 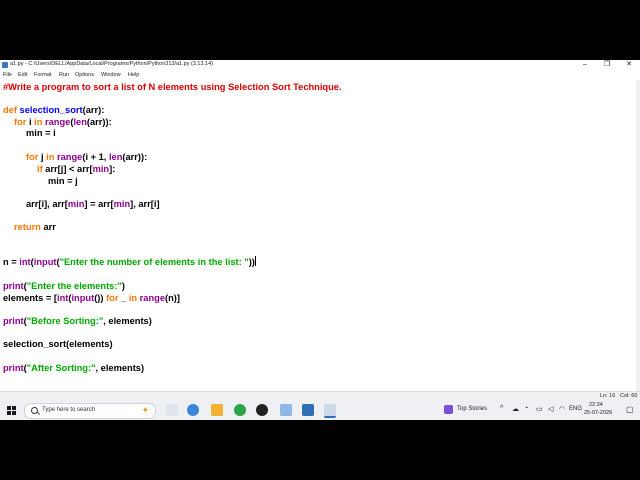 I want to click on network-wifi-icon: ◔, so click(x=526, y=408).